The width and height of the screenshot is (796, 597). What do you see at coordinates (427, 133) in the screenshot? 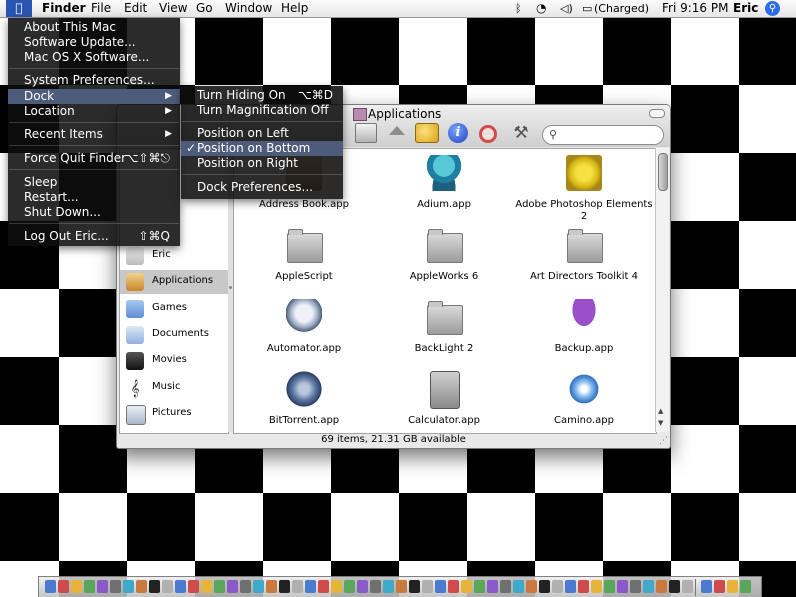
I see `burn-icon` at bounding box center [427, 133].